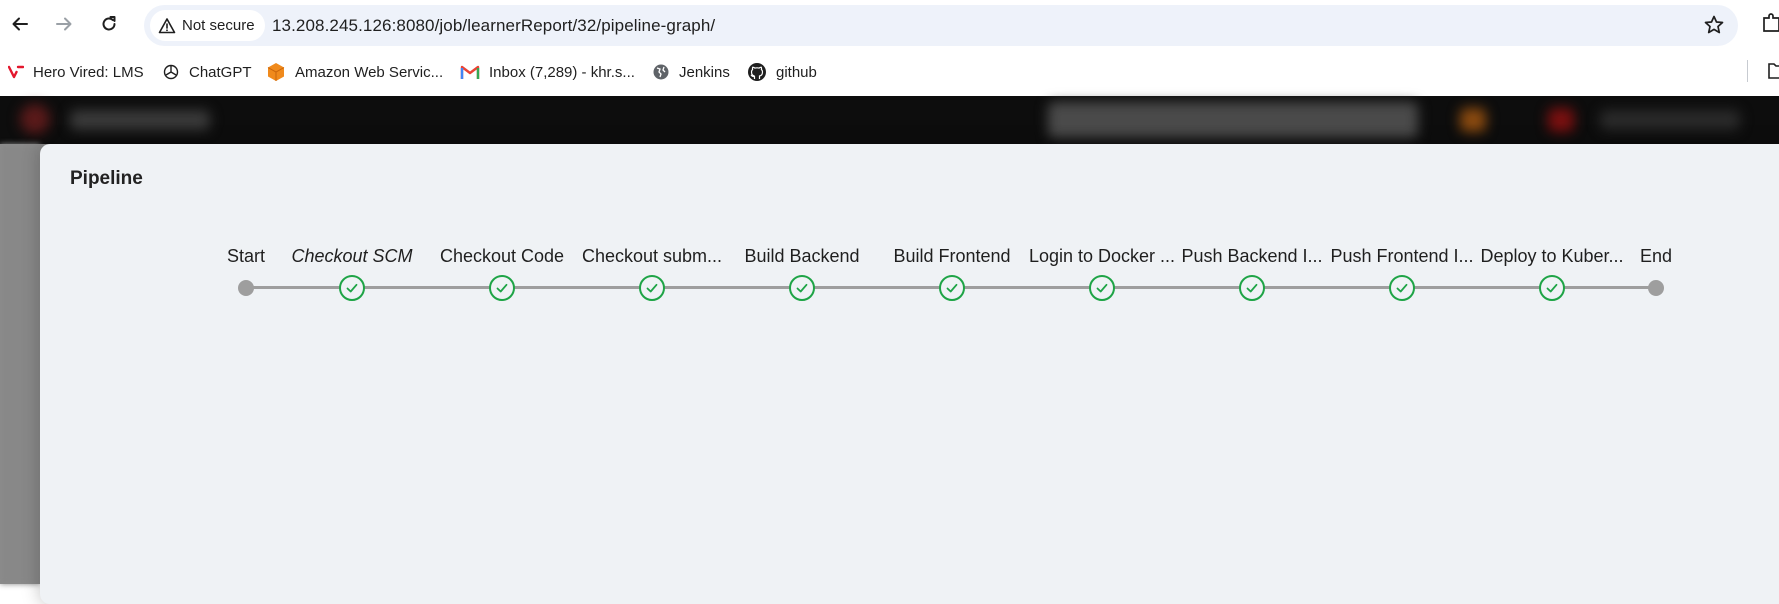 This screenshot has width=1779, height=604. What do you see at coordinates (246, 288) in the screenshot?
I see `start-node` at bounding box center [246, 288].